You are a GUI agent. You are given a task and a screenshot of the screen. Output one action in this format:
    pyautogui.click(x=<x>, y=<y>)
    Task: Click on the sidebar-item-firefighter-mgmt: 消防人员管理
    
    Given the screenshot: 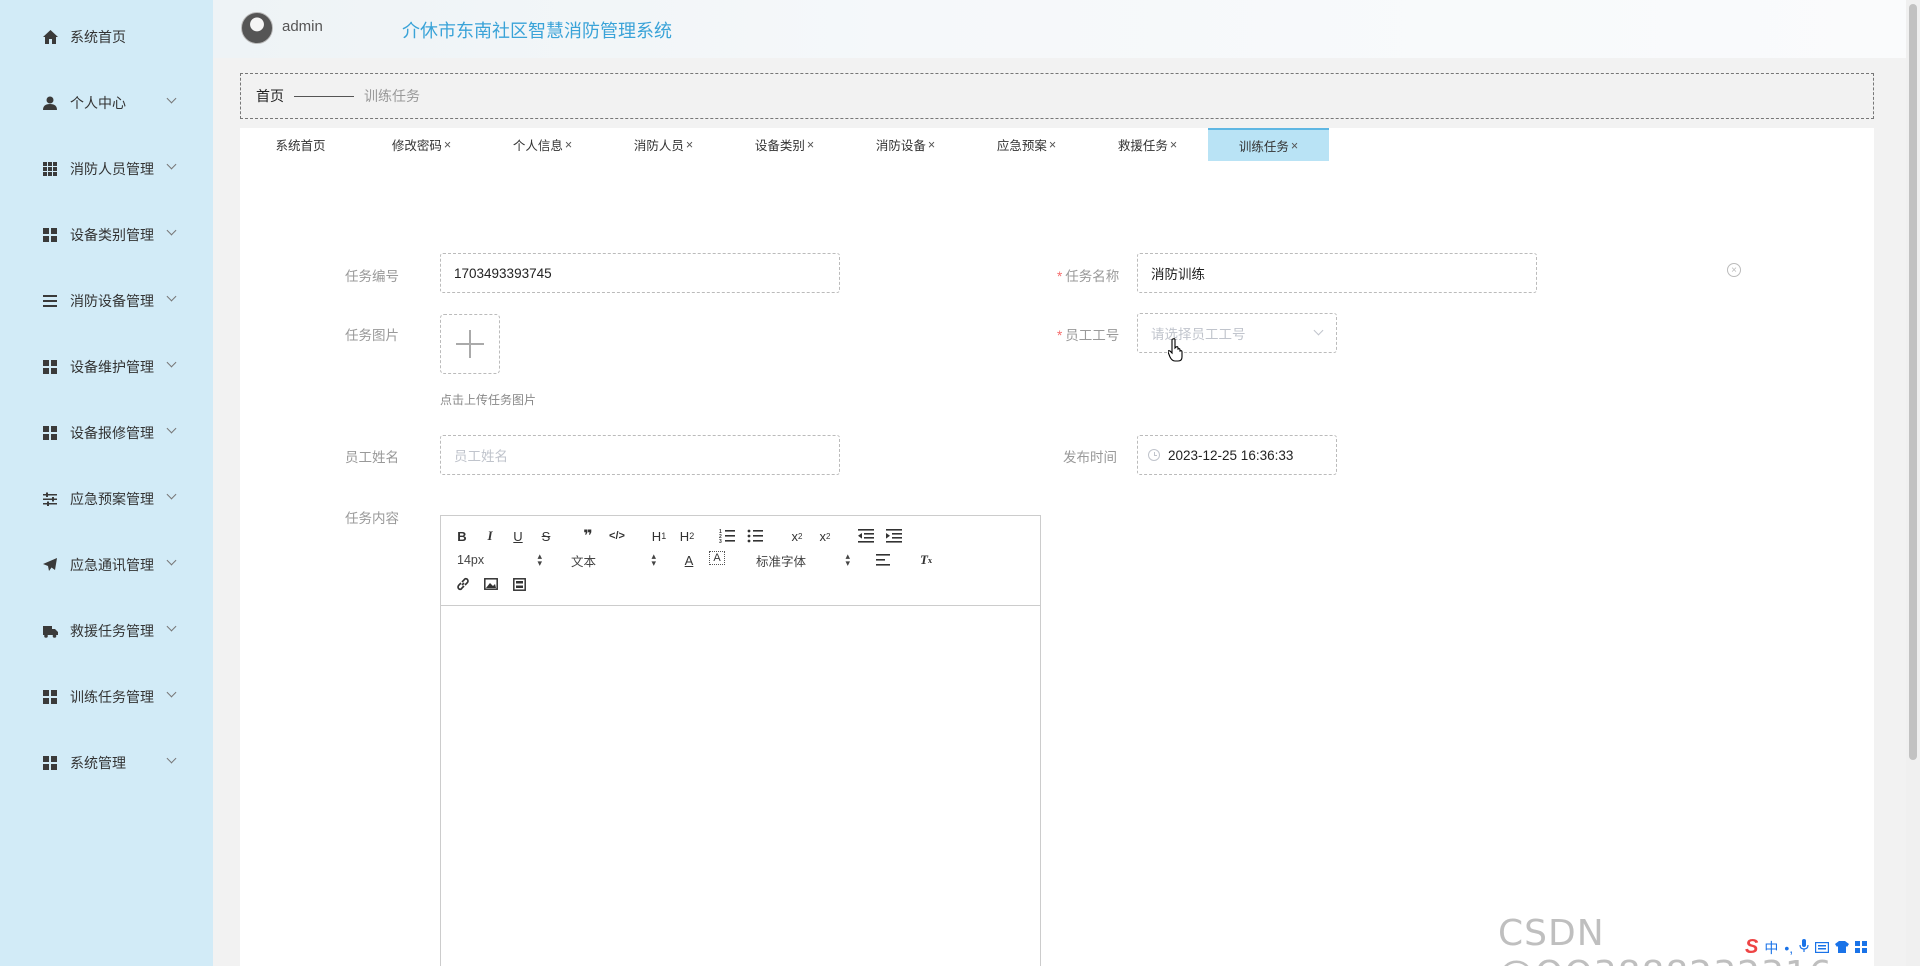 What is the action you would take?
    pyautogui.click(x=106, y=169)
    